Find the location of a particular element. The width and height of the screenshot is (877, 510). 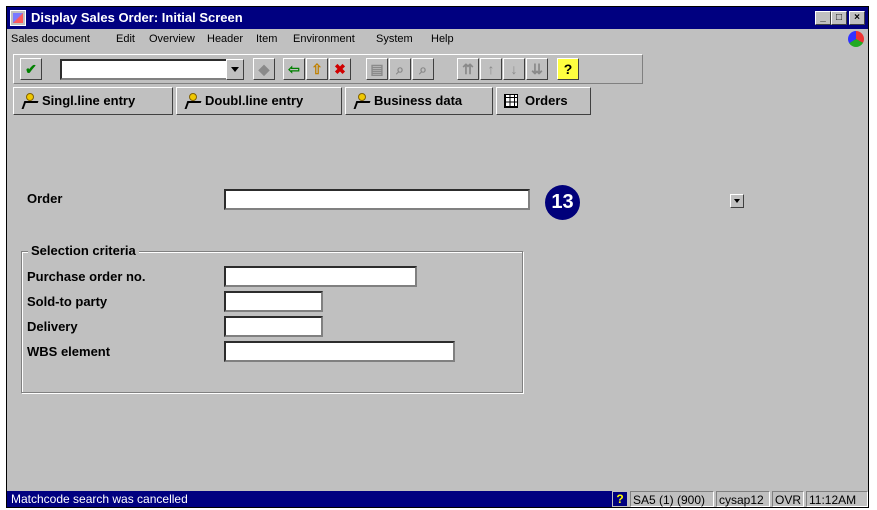

status-time: 11:12AM is located at coordinates (837, 499).